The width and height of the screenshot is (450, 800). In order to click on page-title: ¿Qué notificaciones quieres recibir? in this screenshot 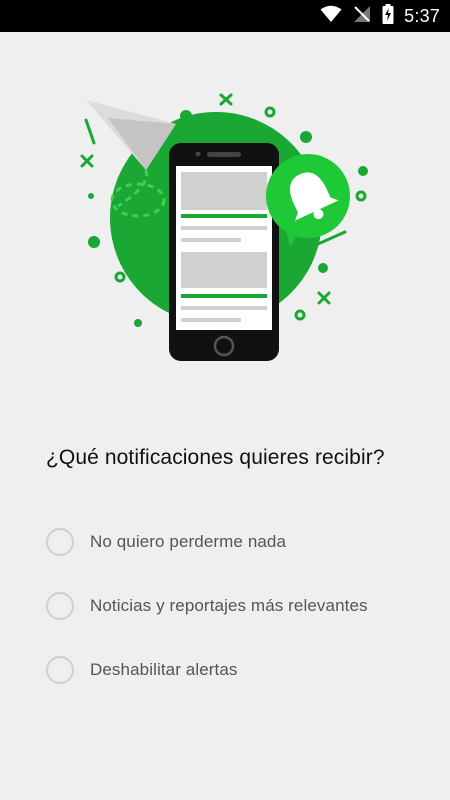, I will do `click(215, 457)`.